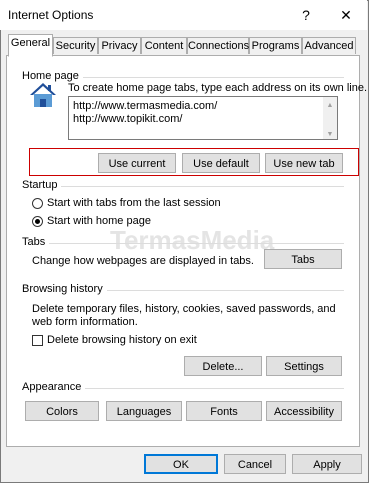  I want to click on tabs-group-label: Tabs, so click(36, 242).